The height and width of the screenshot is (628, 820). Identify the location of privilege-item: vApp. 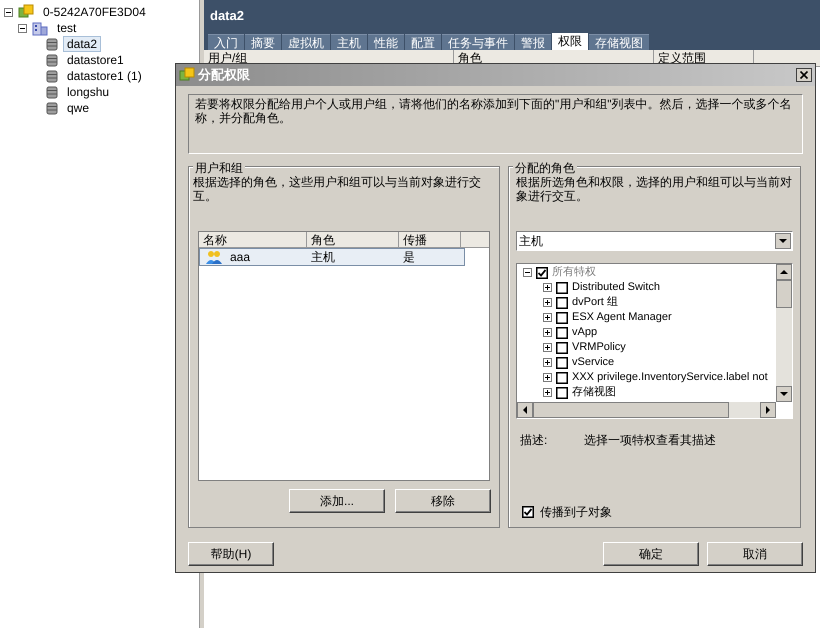
(585, 332).